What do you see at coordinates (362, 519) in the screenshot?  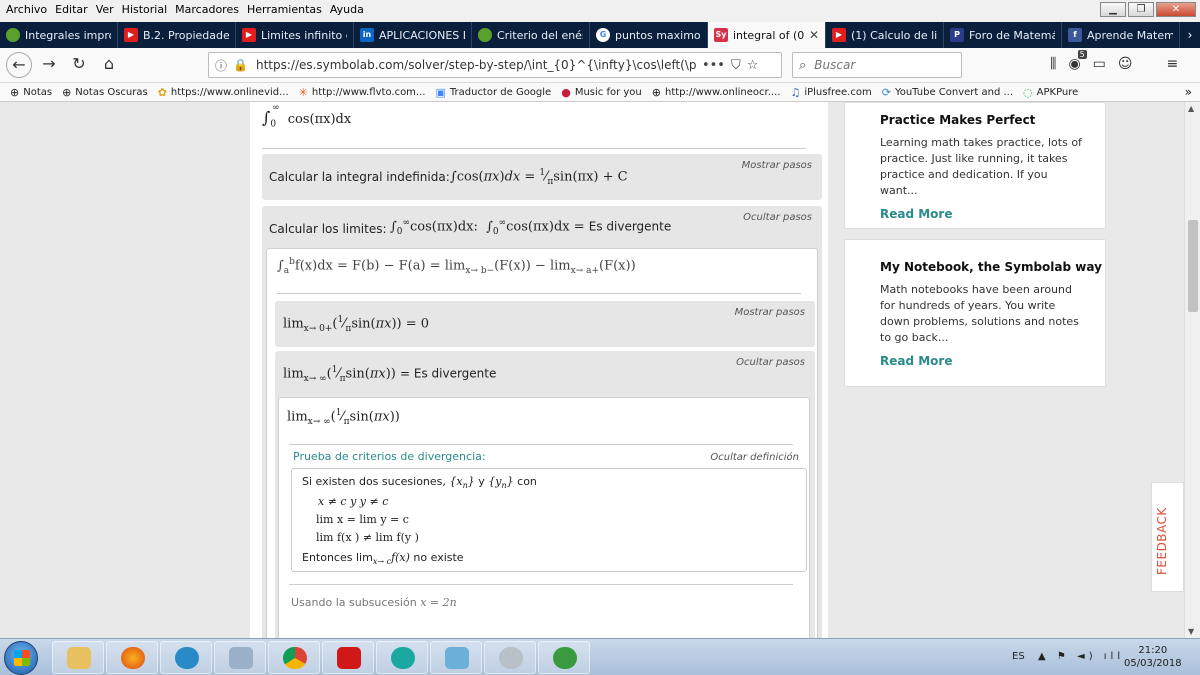 I see `definition-line3: lim x = lim y = c` at bounding box center [362, 519].